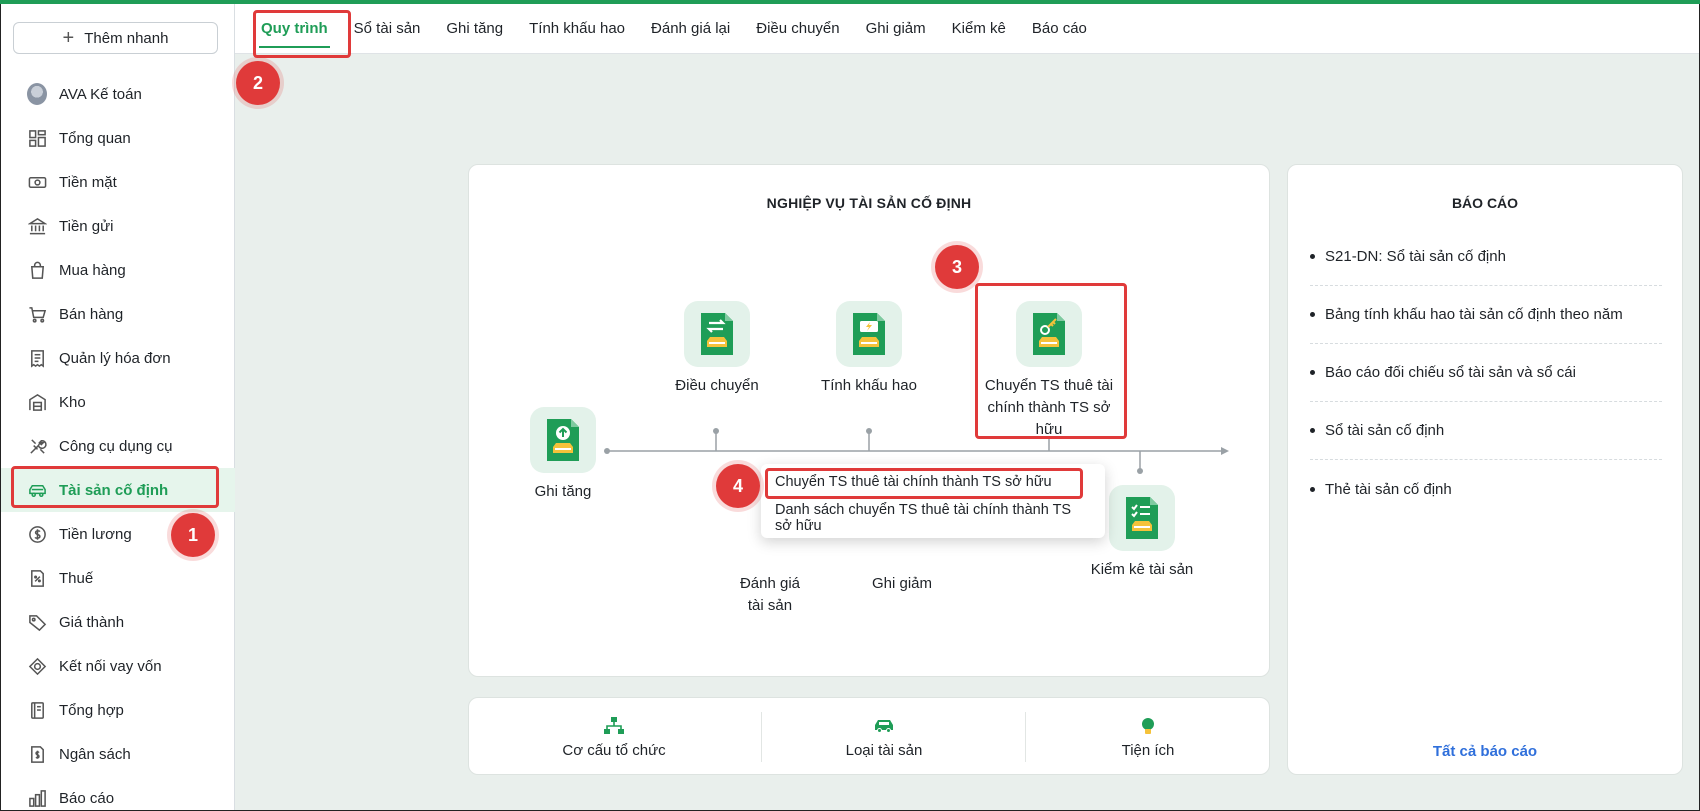 Image resolution: width=1700 pixels, height=811 pixels. I want to click on process-node-tinh-khau-hao: Tính khấu hao, so click(869, 349).